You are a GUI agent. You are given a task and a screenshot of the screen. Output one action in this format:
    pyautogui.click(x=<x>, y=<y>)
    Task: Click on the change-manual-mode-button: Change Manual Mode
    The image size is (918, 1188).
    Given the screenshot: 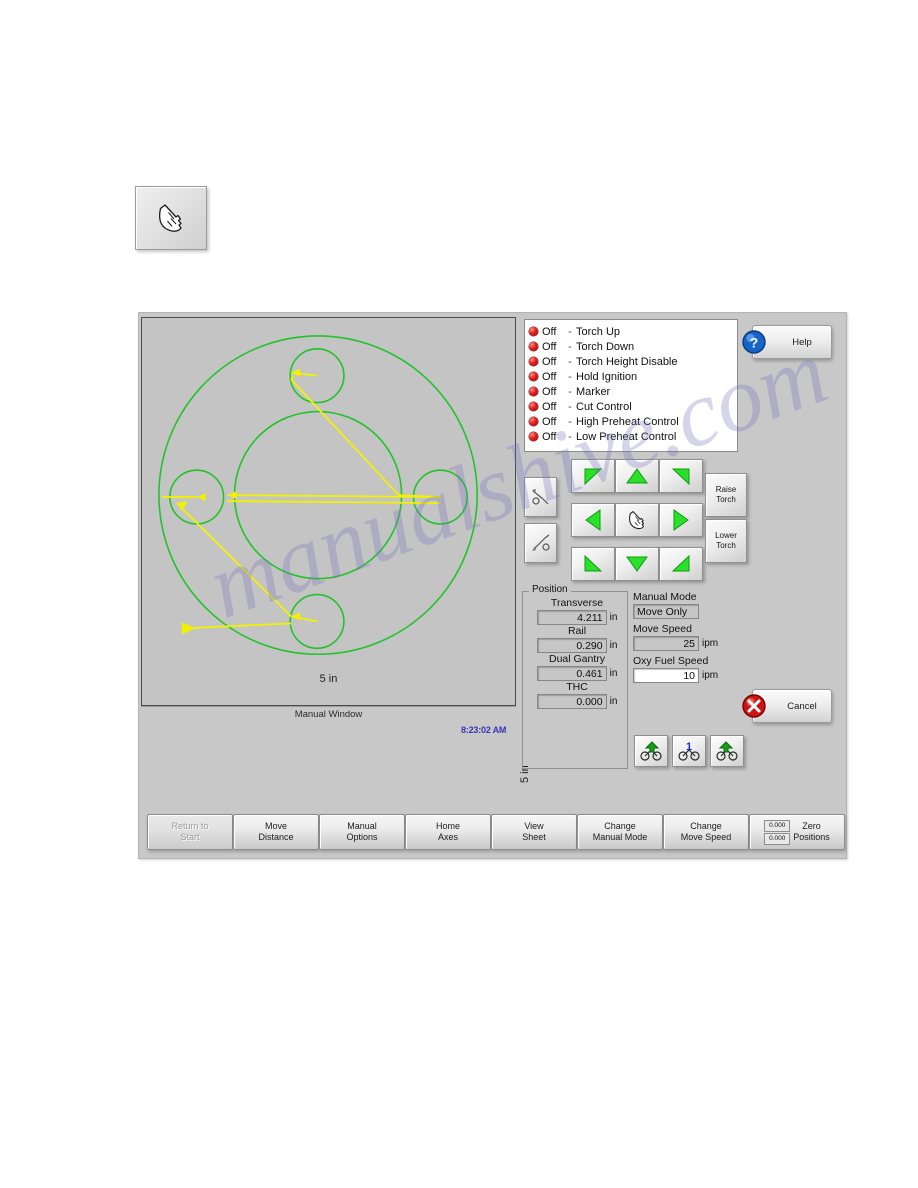 What is the action you would take?
    pyautogui.click(x=620, y=832)
    